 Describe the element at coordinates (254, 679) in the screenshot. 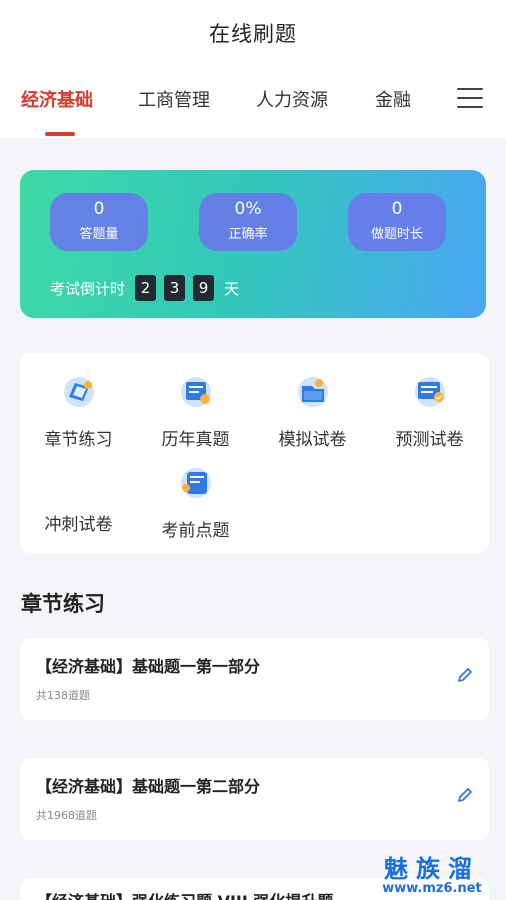

I see `list-item: 【经济基础】基础题一第一部分 共138道题` at that location.